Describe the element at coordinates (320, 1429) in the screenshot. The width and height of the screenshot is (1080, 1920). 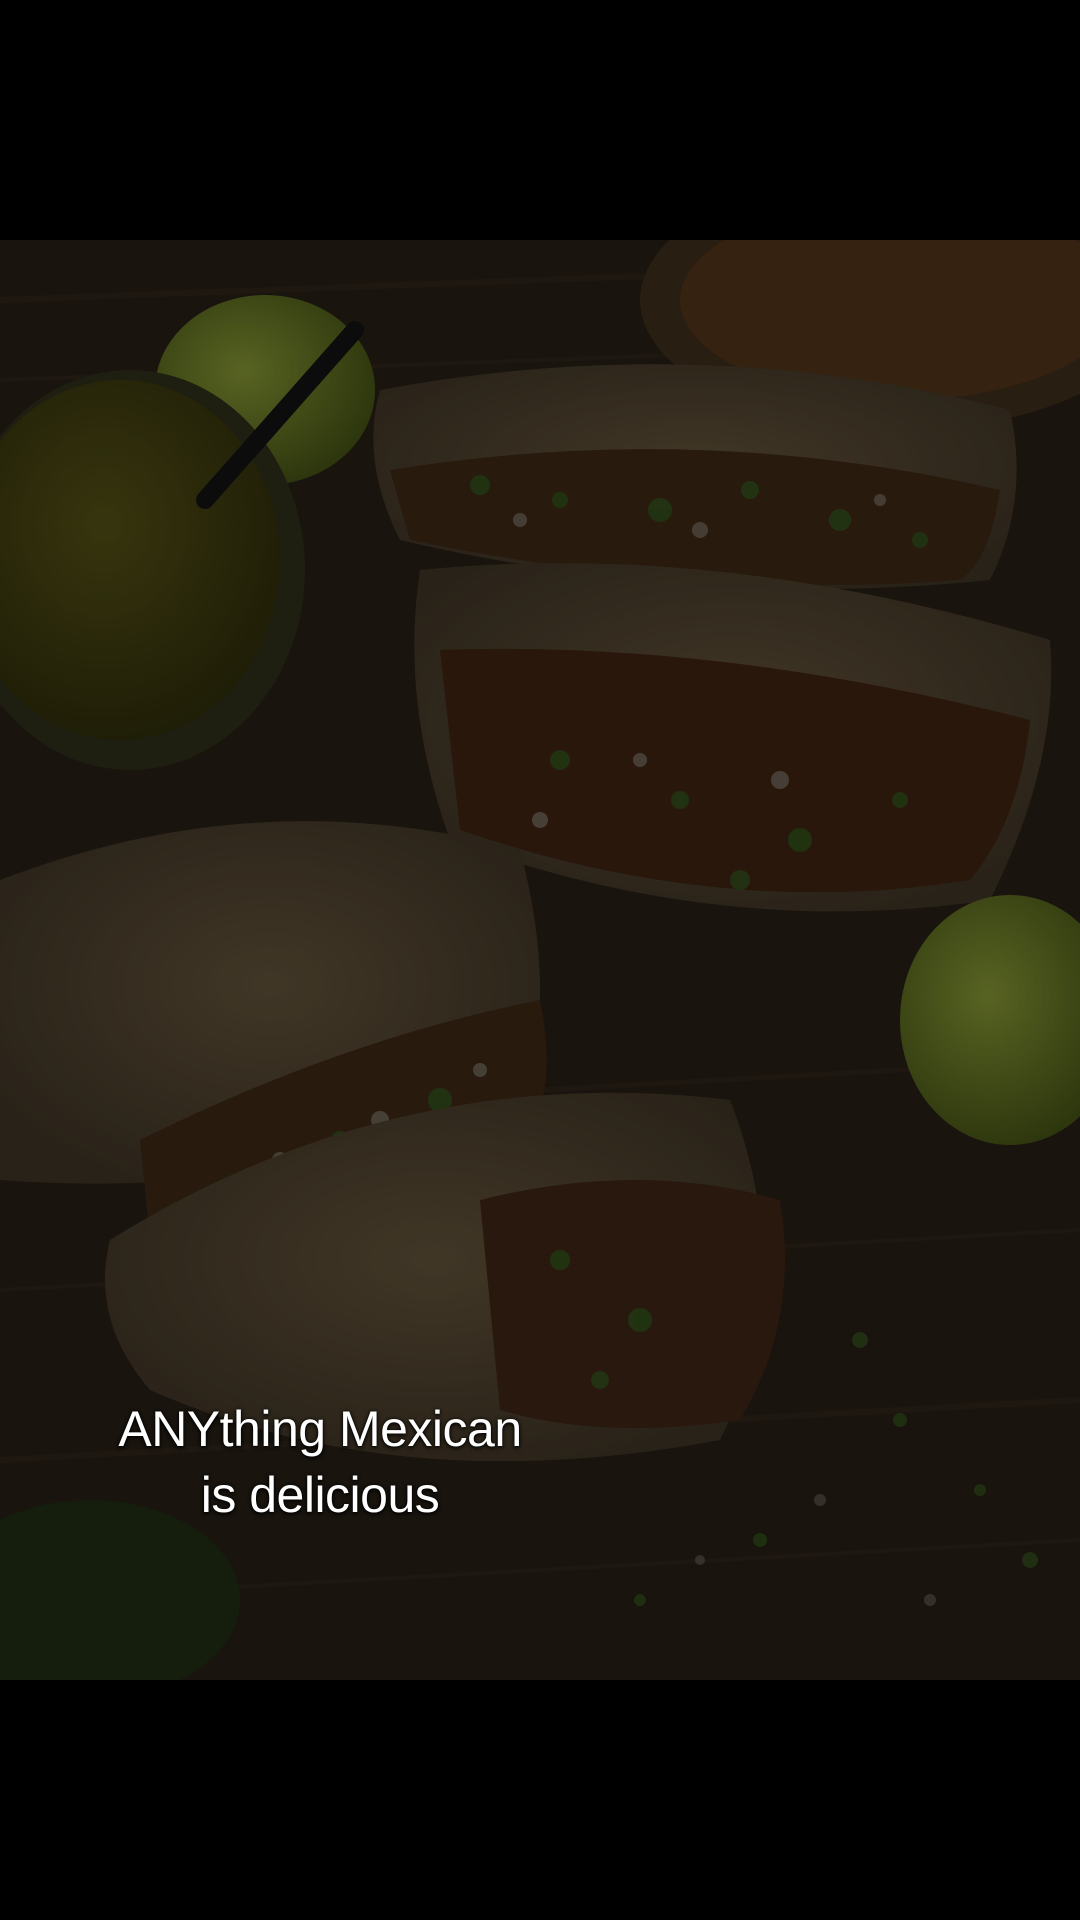
I see `caption-line-1: ANYthing Mexican` at that location.